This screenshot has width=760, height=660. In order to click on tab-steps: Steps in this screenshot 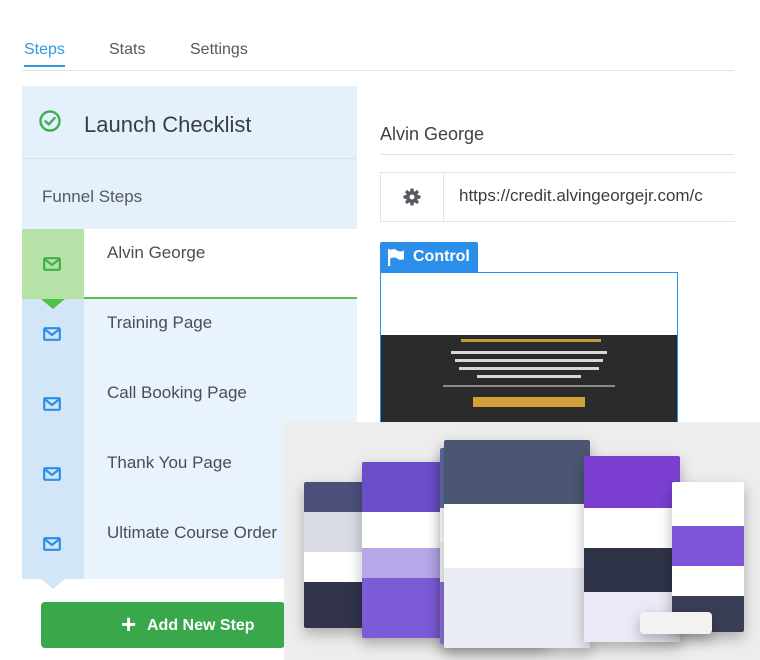, I will do `click(44, 54)`.